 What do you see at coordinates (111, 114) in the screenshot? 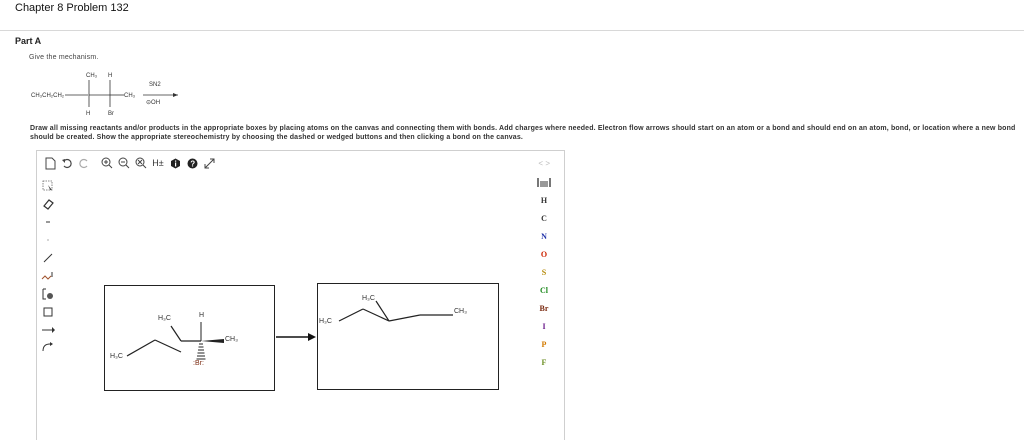
I see `br-bottom-label: Br` at bounding box center [111, 114].